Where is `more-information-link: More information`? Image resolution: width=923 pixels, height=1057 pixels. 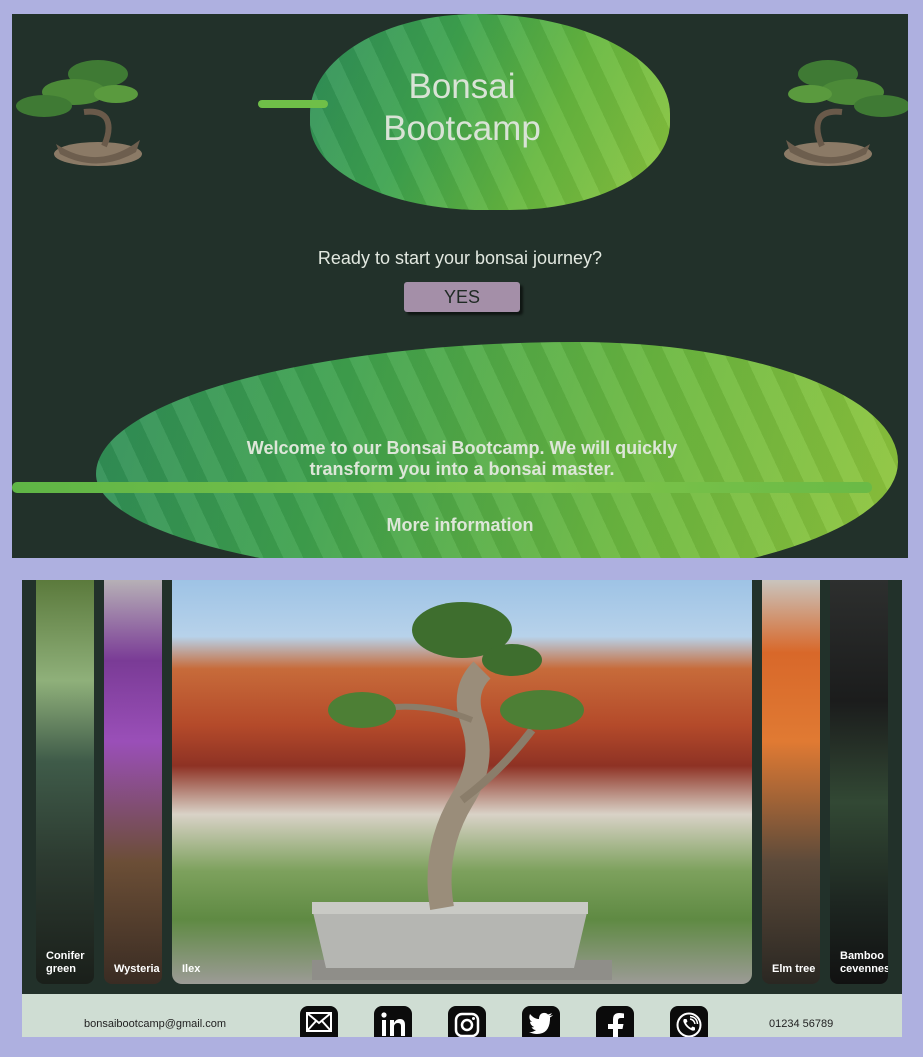
more-information-link: More information is located at coordinates (460, 525).